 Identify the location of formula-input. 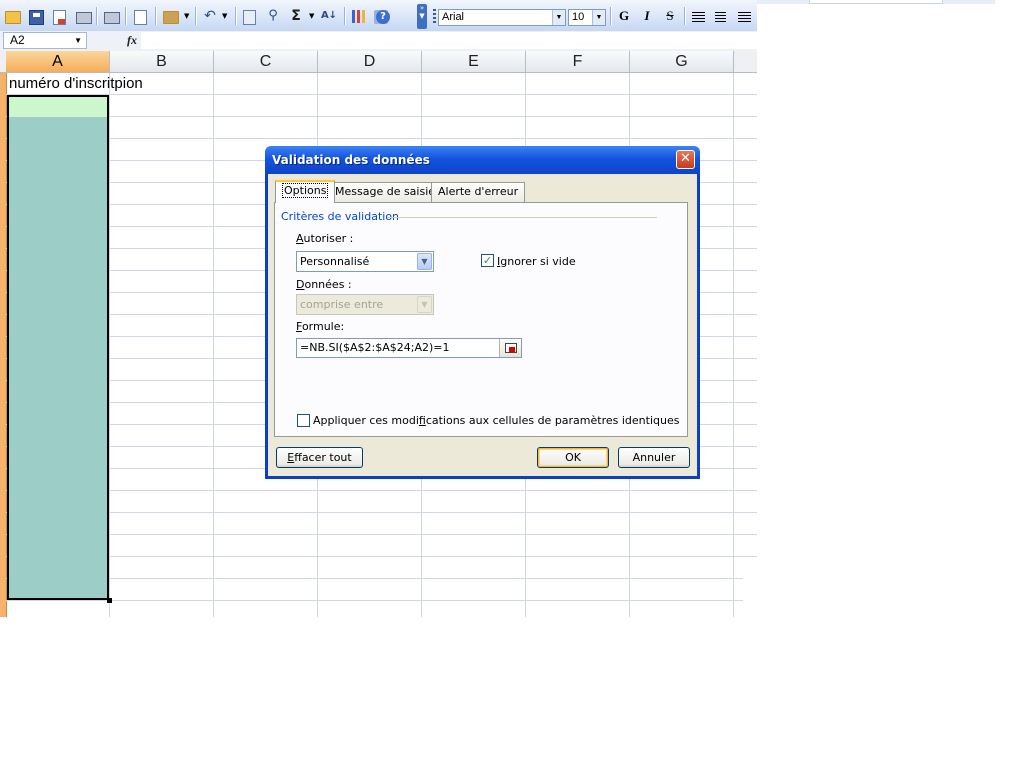
(449, 40).